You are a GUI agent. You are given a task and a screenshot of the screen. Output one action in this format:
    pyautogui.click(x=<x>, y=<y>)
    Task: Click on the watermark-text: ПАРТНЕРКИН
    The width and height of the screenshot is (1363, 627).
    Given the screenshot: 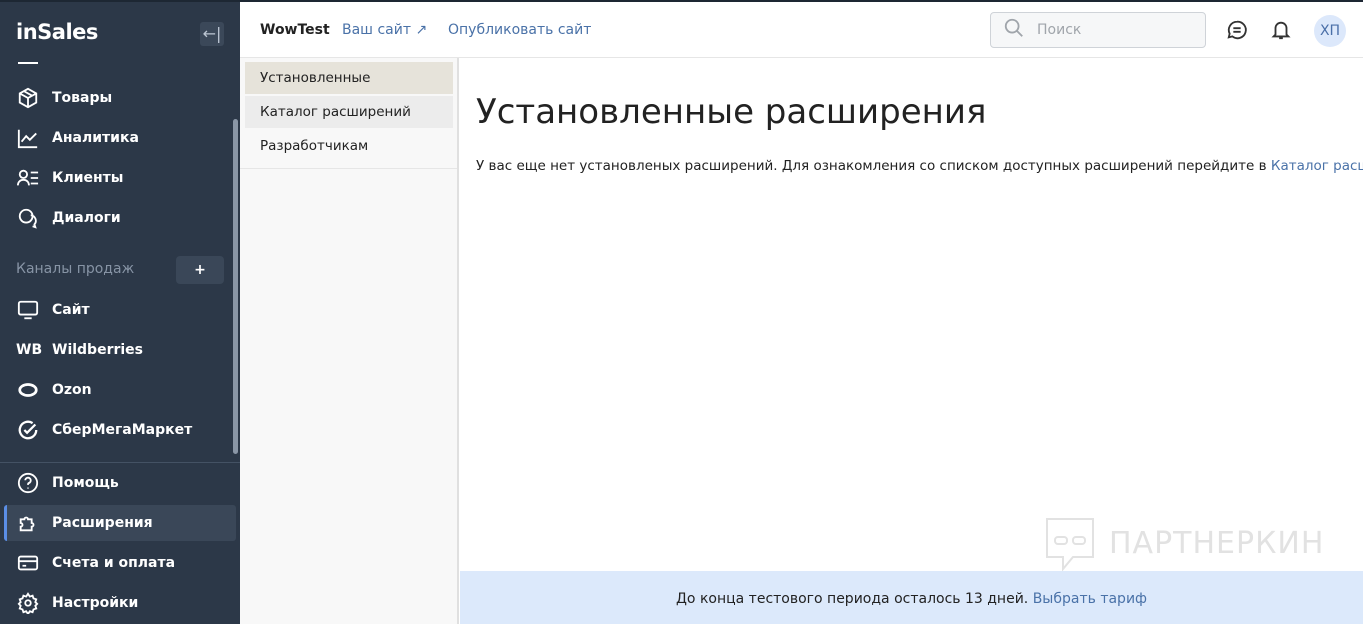 What is the action you would take?
    pyautogui.click(x=1217, y=543)
    